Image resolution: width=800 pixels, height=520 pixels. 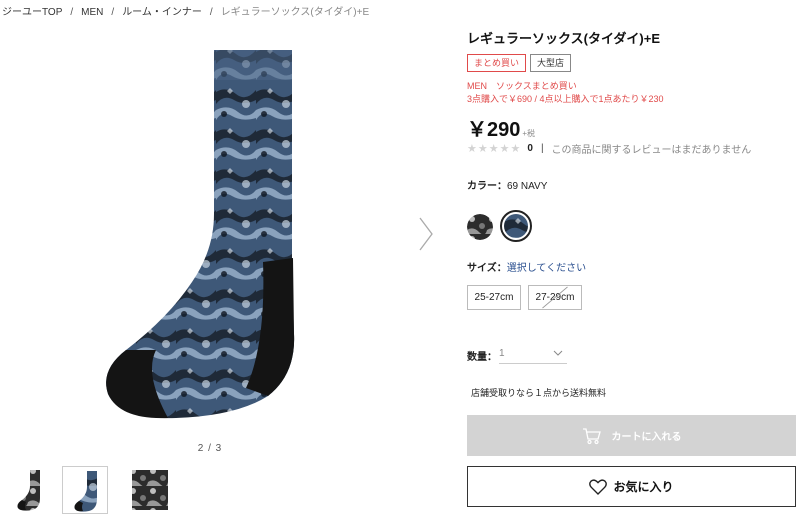 What do you see at coordinates (502, 353) in the screenshot?
I see `quantity-value: 1` at bounding box center [502, 353].